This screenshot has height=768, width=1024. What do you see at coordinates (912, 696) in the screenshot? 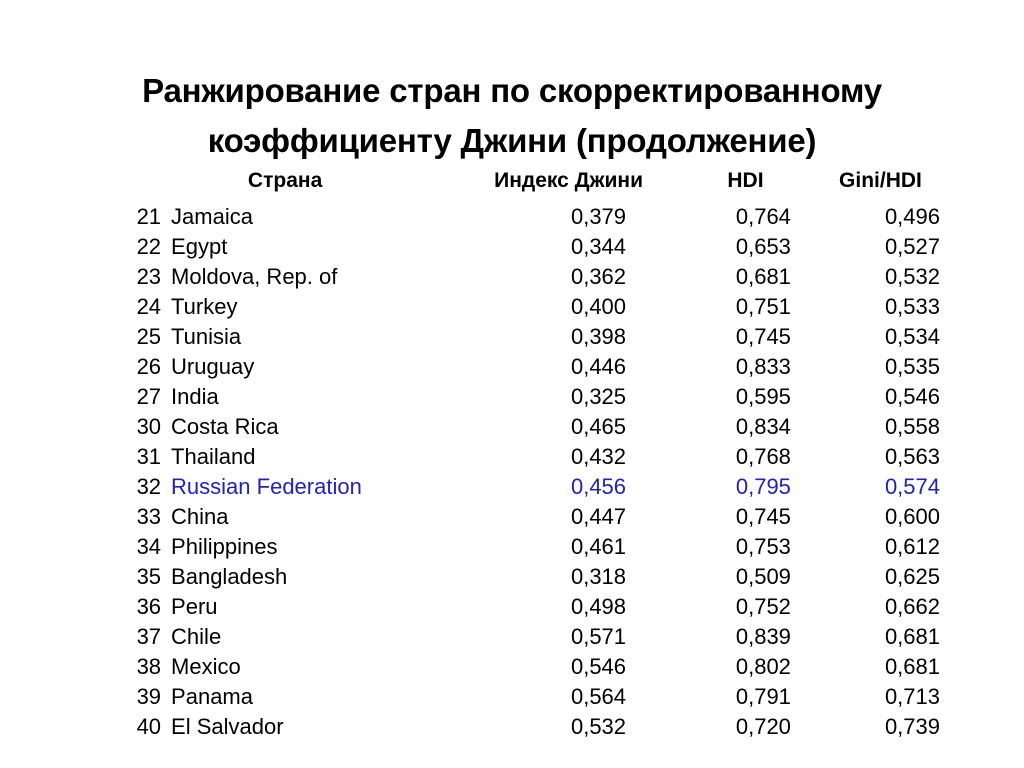
I see `cell-gini-hdi: 0,713` at bounding box center [912, 696].